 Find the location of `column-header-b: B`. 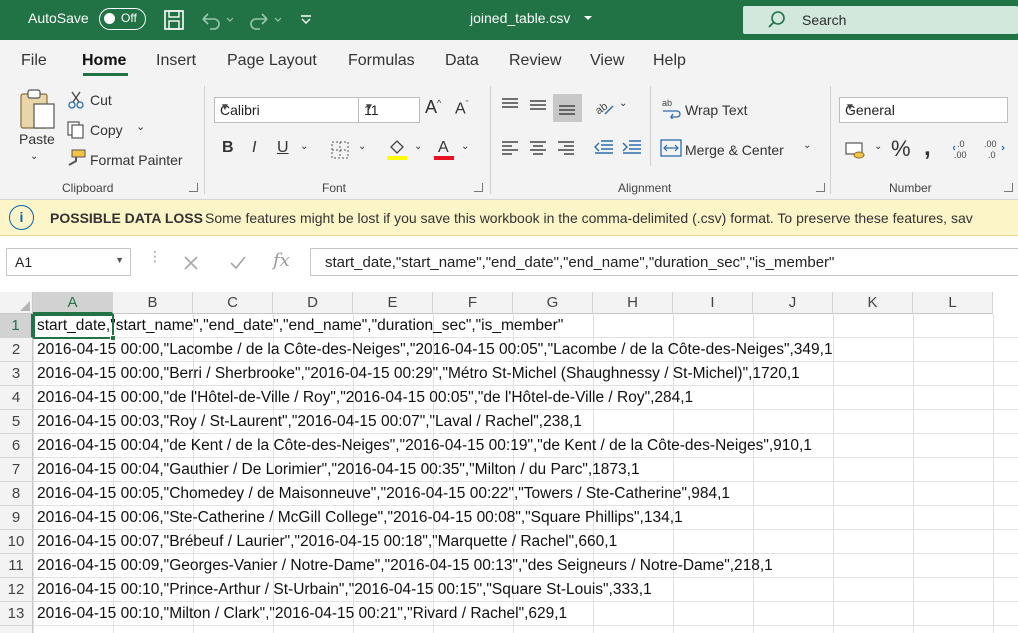

column-header-b: B is located at coordinates (153, 303).